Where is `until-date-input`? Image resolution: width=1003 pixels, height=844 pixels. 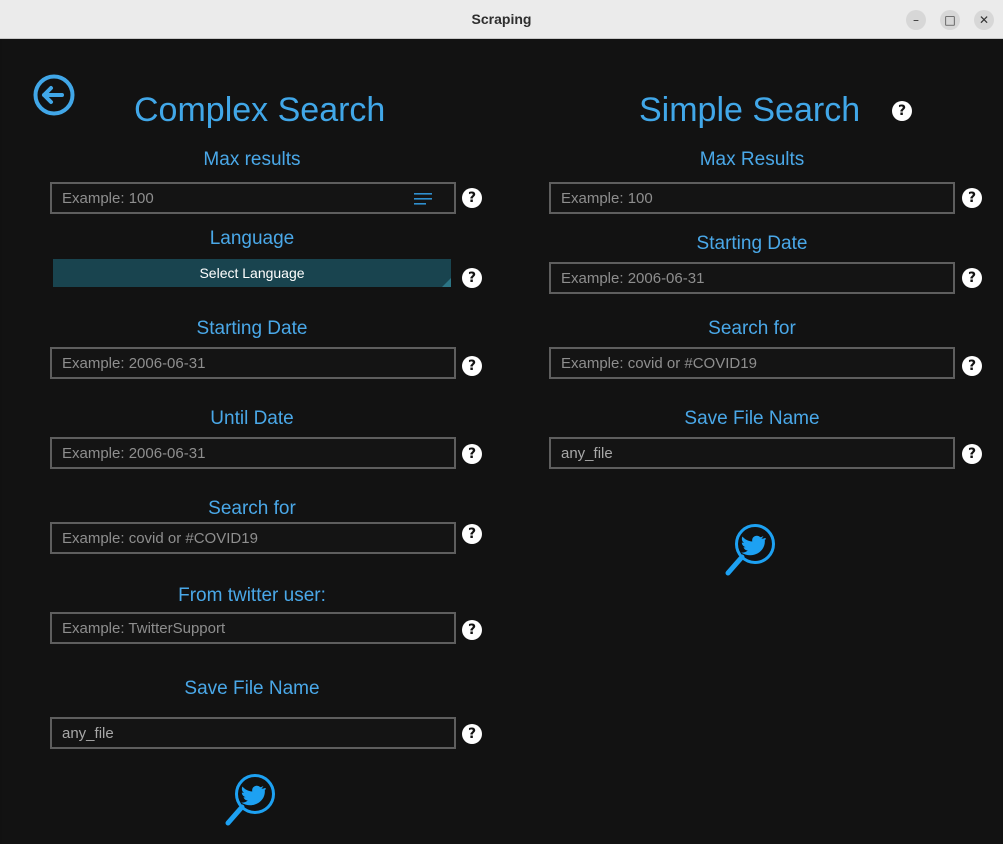
until-date-input is located at coordinates (253, 453).